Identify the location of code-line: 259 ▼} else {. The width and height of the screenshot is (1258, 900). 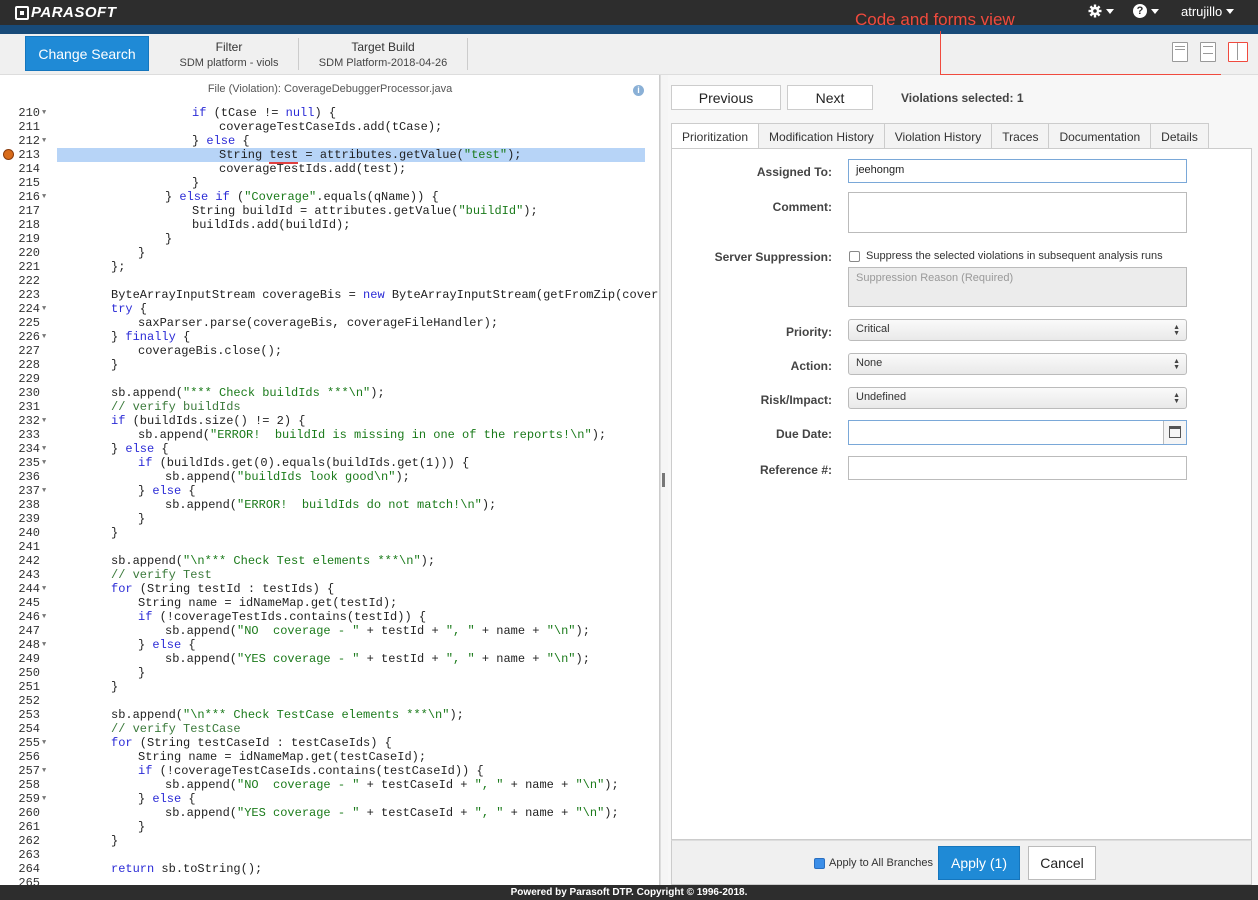
(329, 799).